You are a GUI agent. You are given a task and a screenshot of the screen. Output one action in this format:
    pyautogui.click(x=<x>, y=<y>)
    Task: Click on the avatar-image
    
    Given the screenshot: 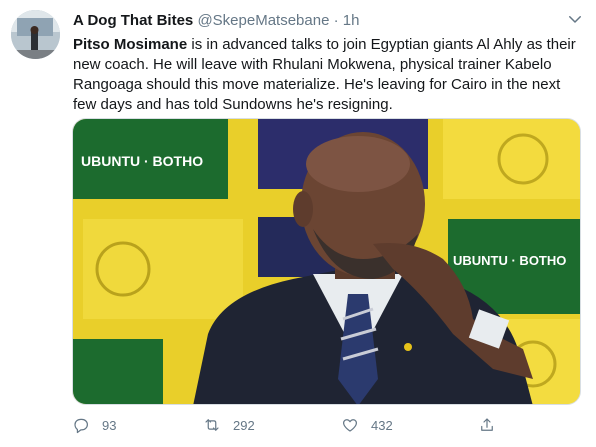 What is the action you would take?
    pyautogui.click(x=35, y=34)
    